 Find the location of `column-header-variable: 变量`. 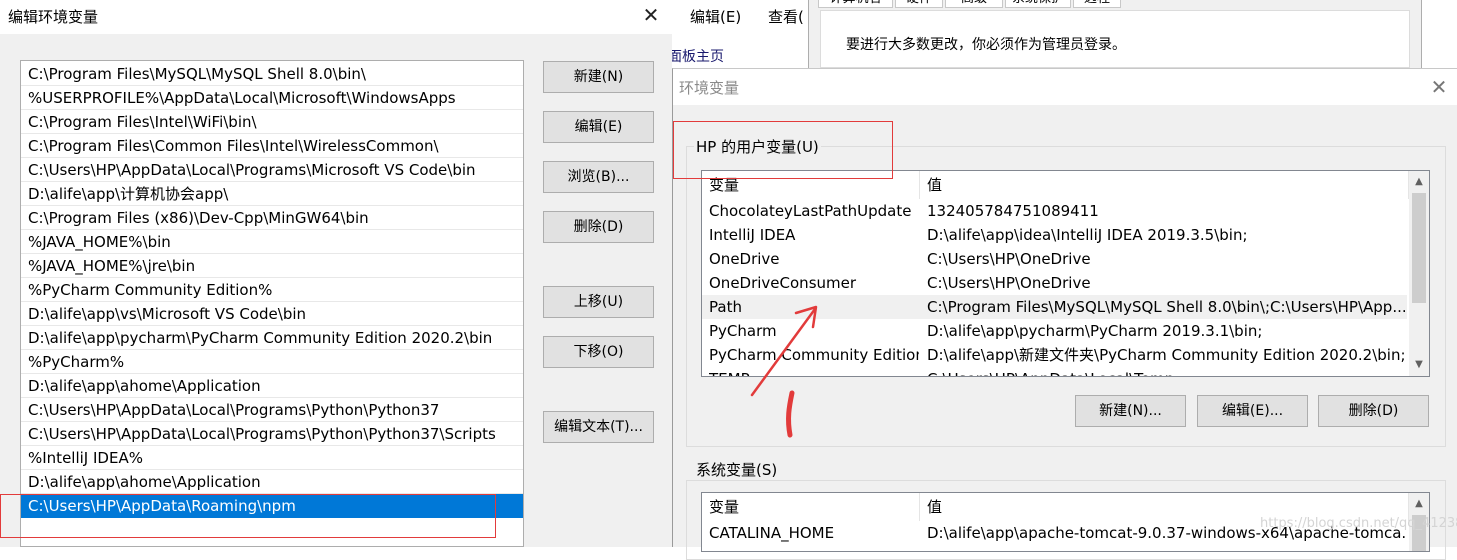

column-header-variable: 变量 is located at coordinates (811, 507).